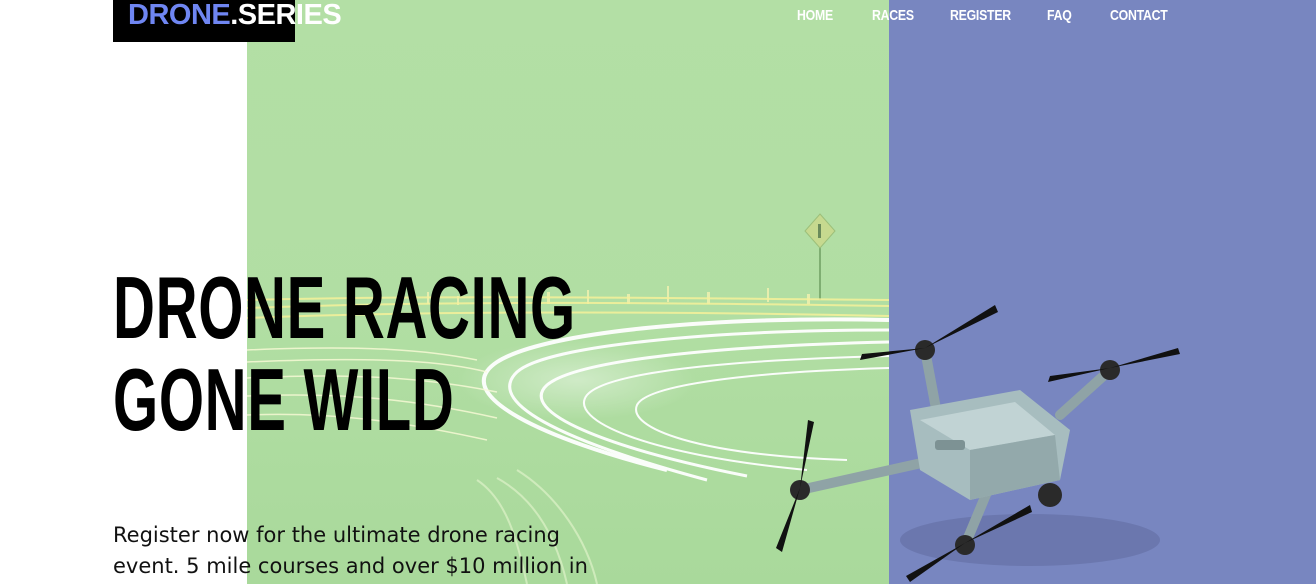  What do you see at coordinates (344, 307) in the screenshot?
I see `hero-title-line1: DRONE RACING` at bounding box center [344, 307].